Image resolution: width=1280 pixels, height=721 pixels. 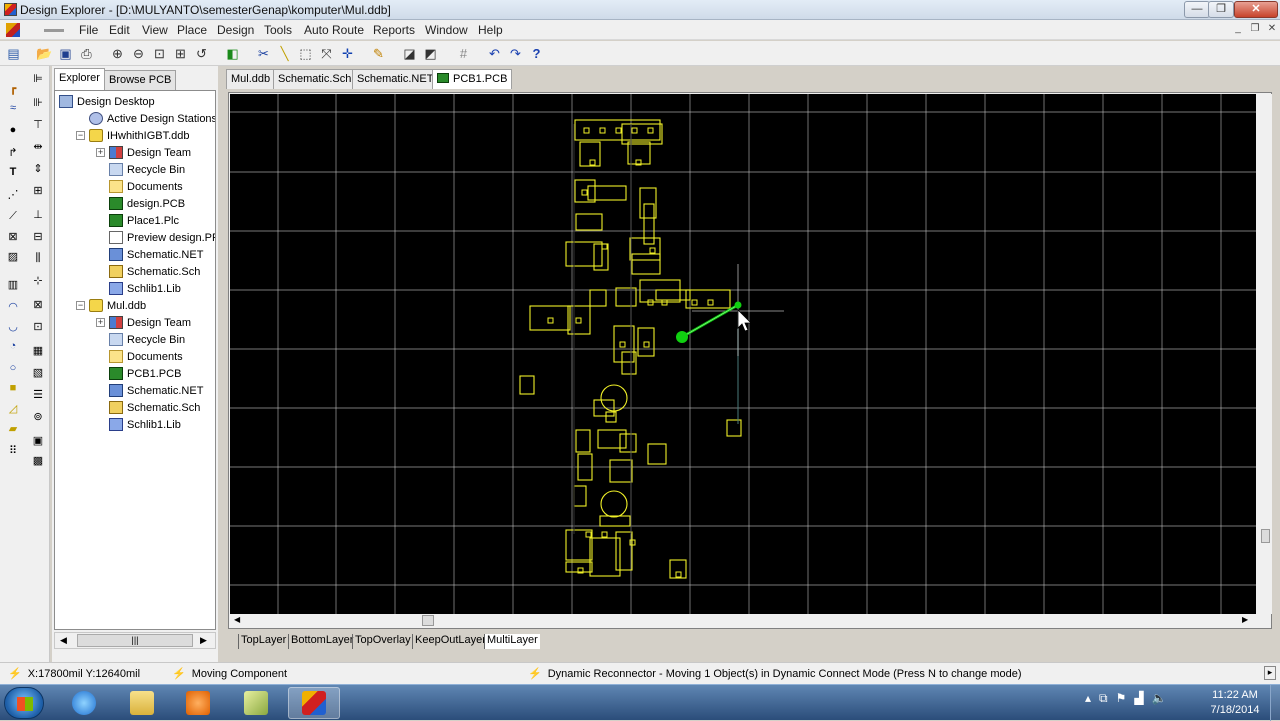 I want to click on align-top-icon: ⊤, so click(x=38, y=124).